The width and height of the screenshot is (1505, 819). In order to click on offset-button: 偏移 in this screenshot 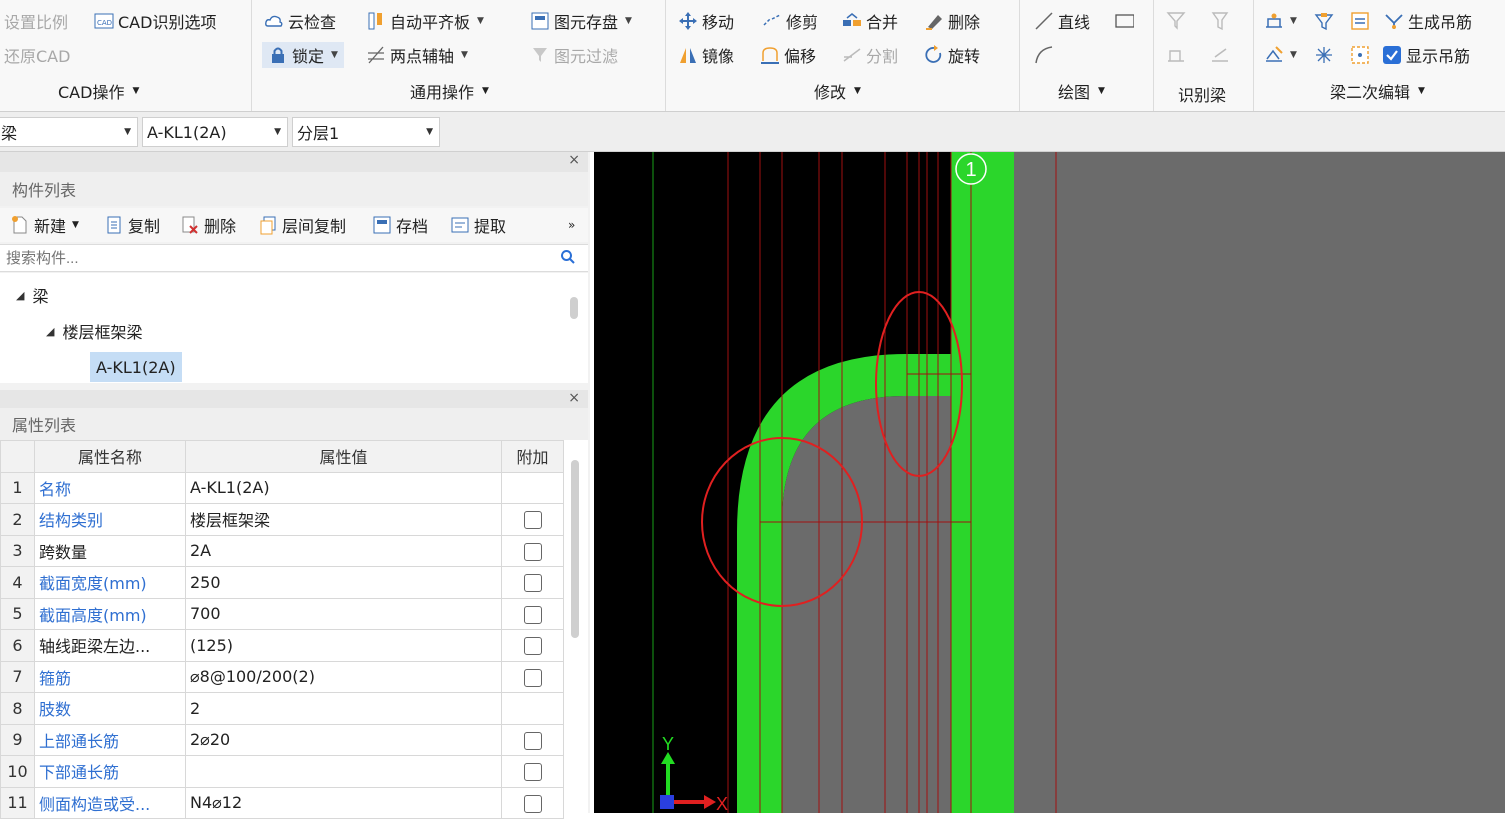, I will do `click(788, 55)`.